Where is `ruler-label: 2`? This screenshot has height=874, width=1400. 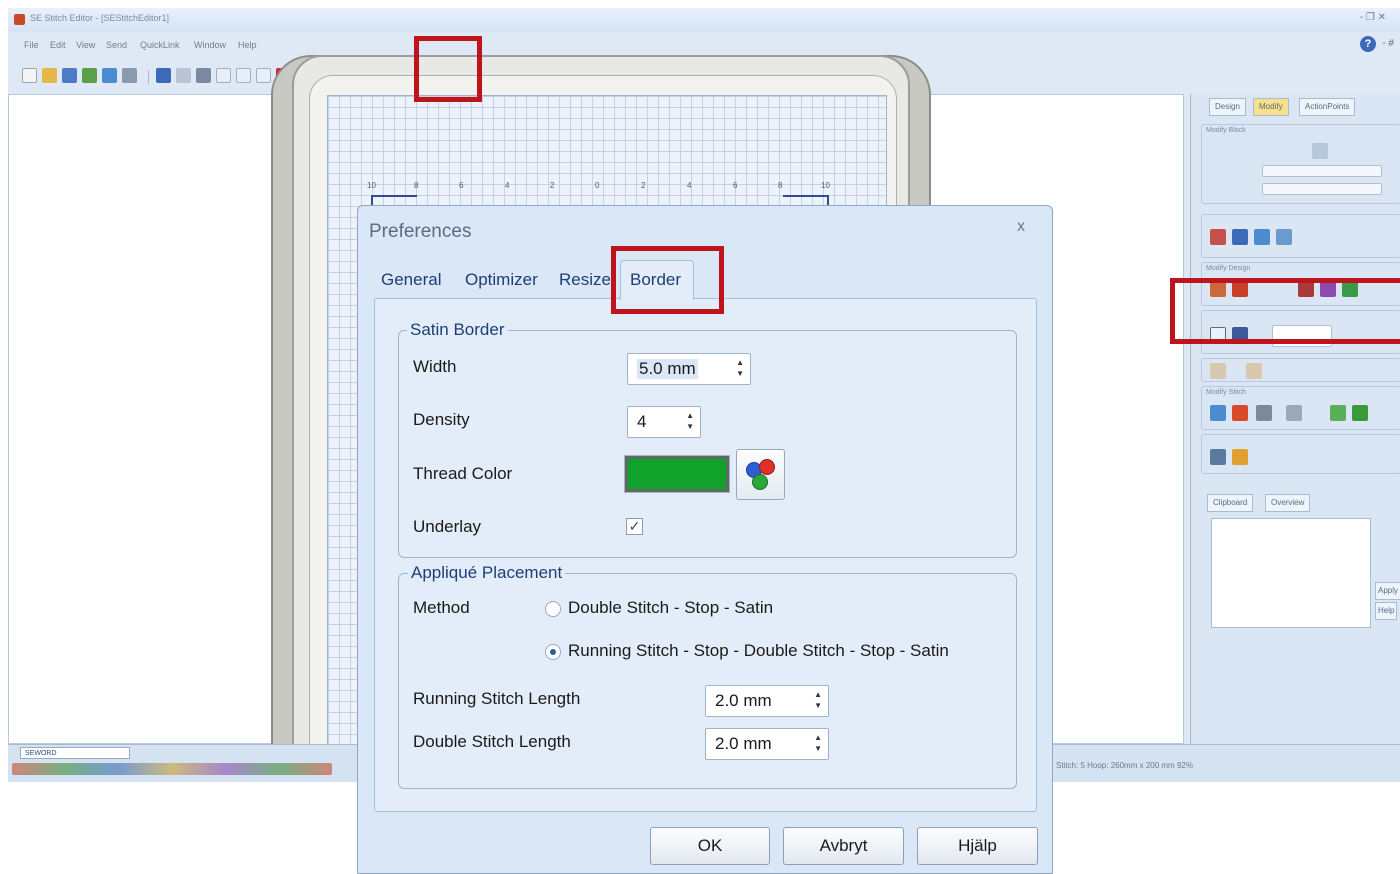
ruler-label: 2 is located at coordinates (552, 185).